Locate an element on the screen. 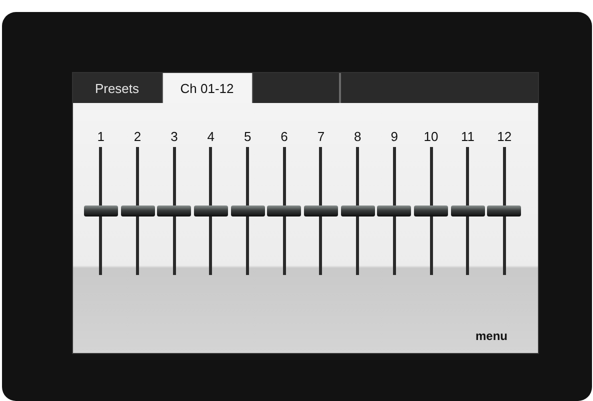 The image size is (593, 401). channel-number: 12 is located at coordinates (504, 137).